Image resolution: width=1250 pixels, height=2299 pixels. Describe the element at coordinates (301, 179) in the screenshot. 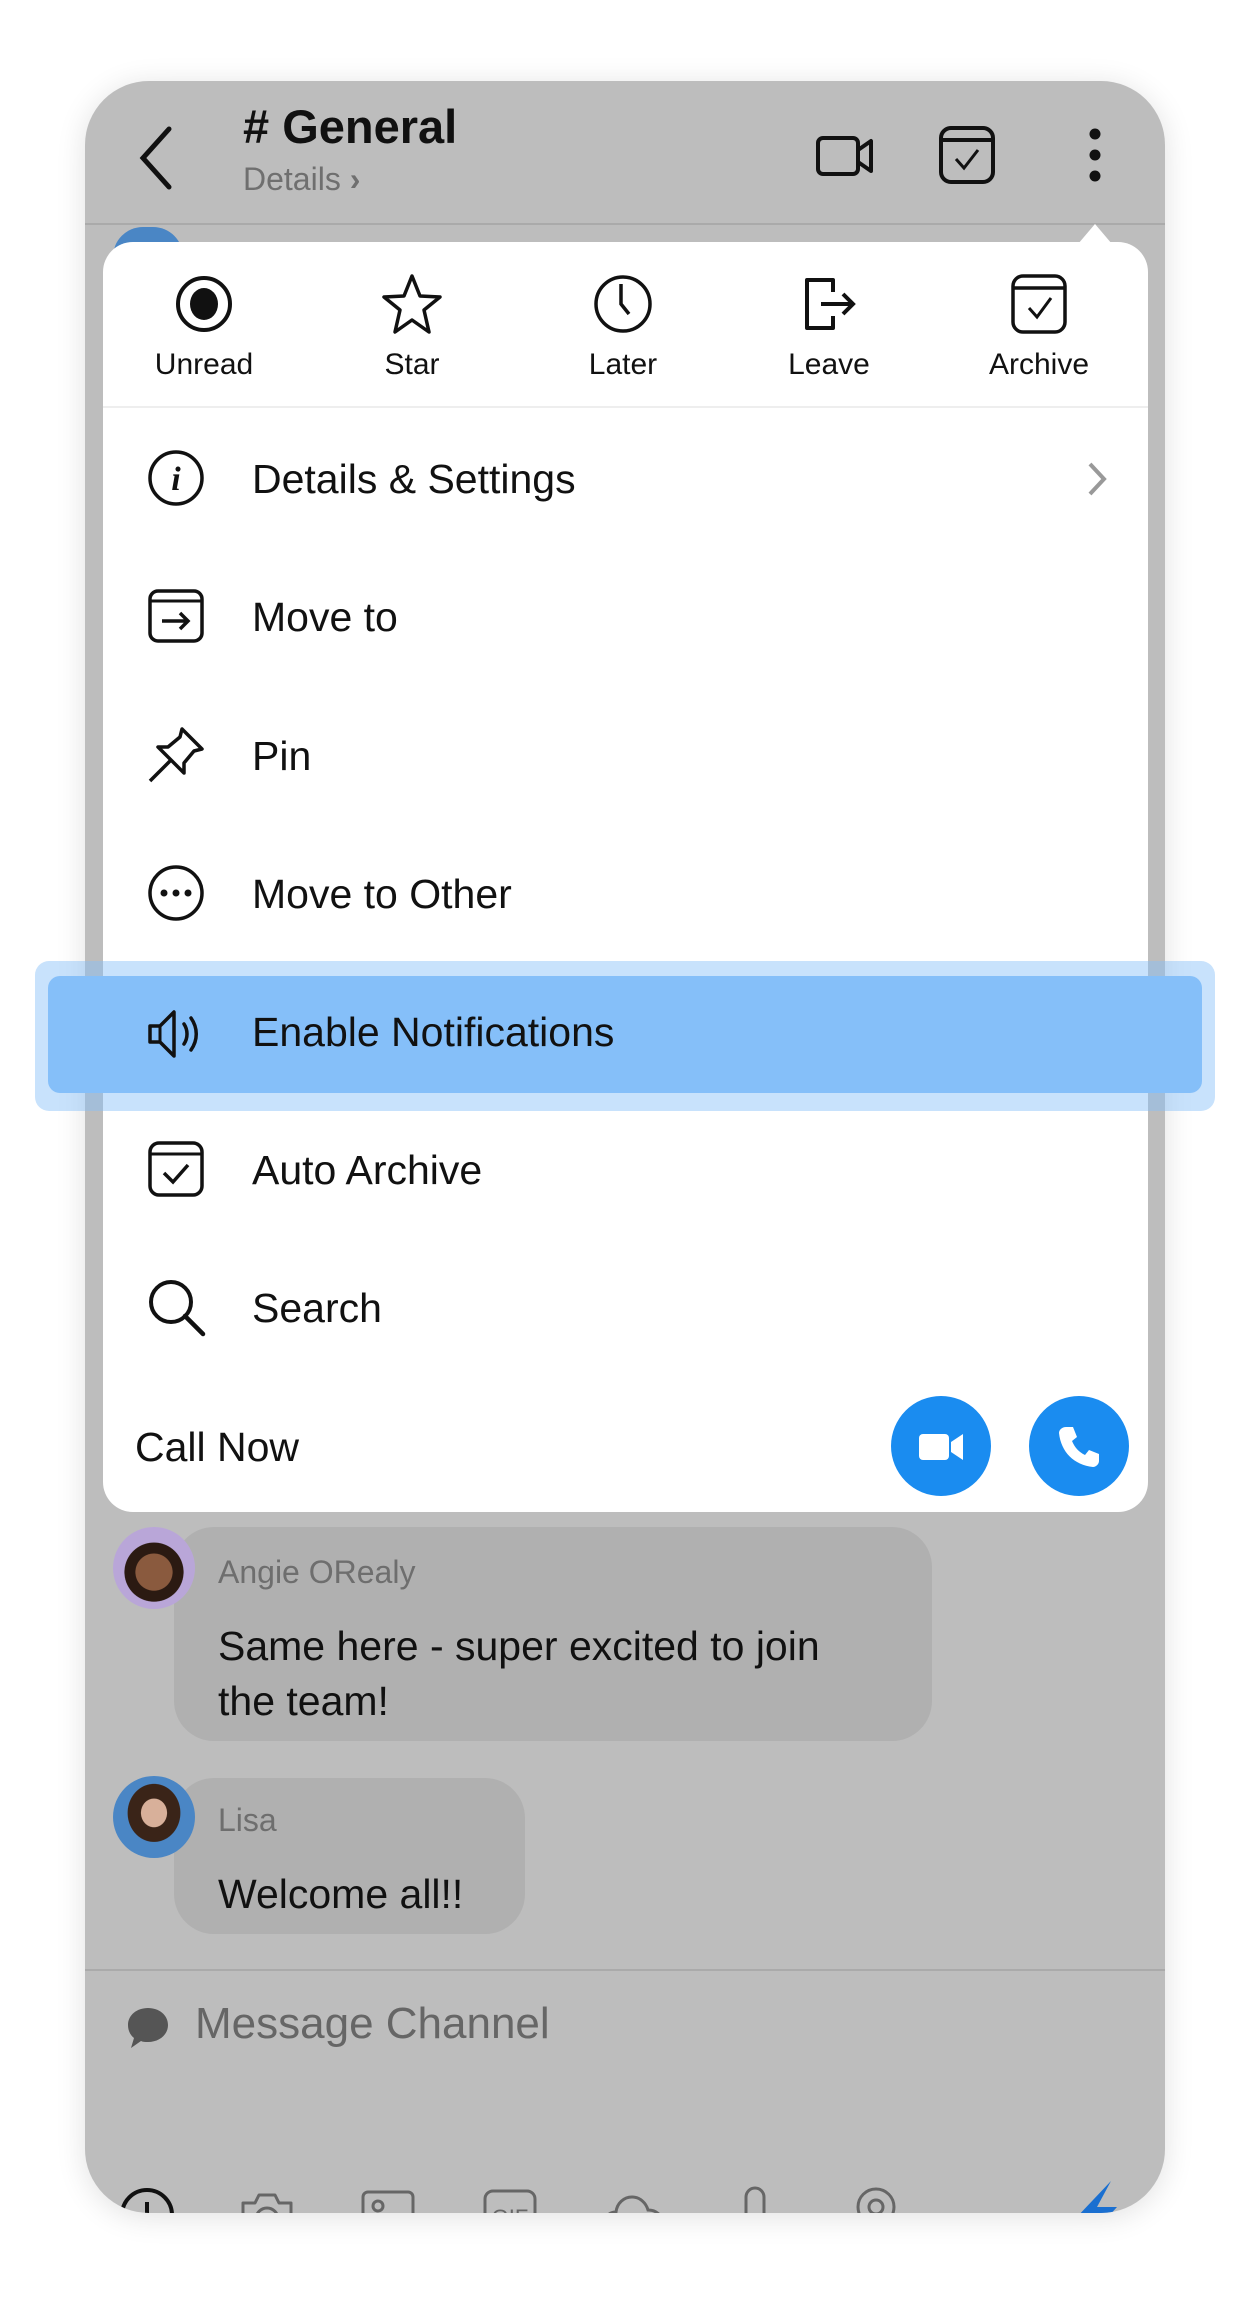

I see `details-link: Details ›` at that location.